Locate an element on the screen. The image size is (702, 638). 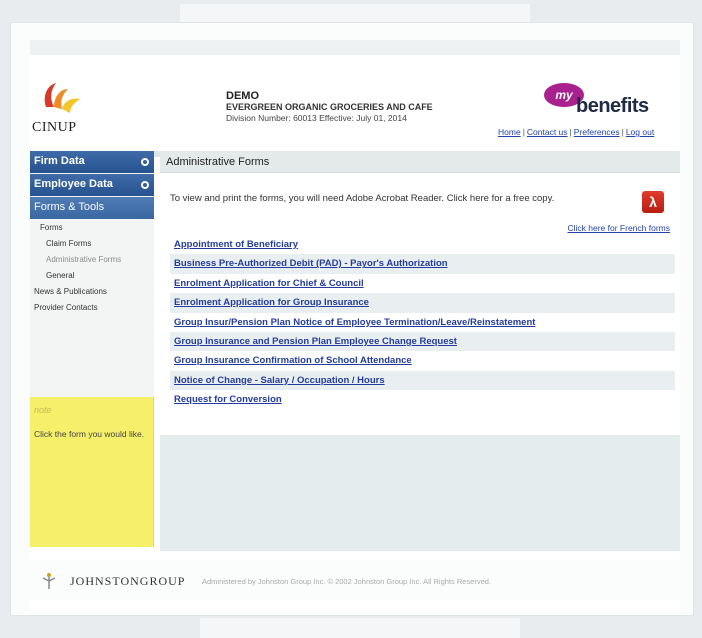
contact-us-link: Contact us is located at coordinates (547, 132).